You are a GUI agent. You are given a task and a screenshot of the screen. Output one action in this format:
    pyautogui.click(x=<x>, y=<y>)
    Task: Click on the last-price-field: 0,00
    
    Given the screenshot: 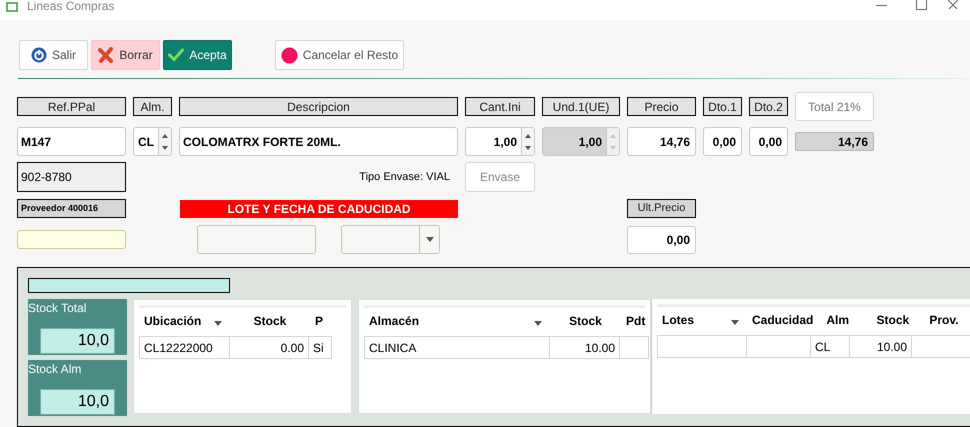 What is the action you would take?
    pyautogui.click(x=661, y=240)
    